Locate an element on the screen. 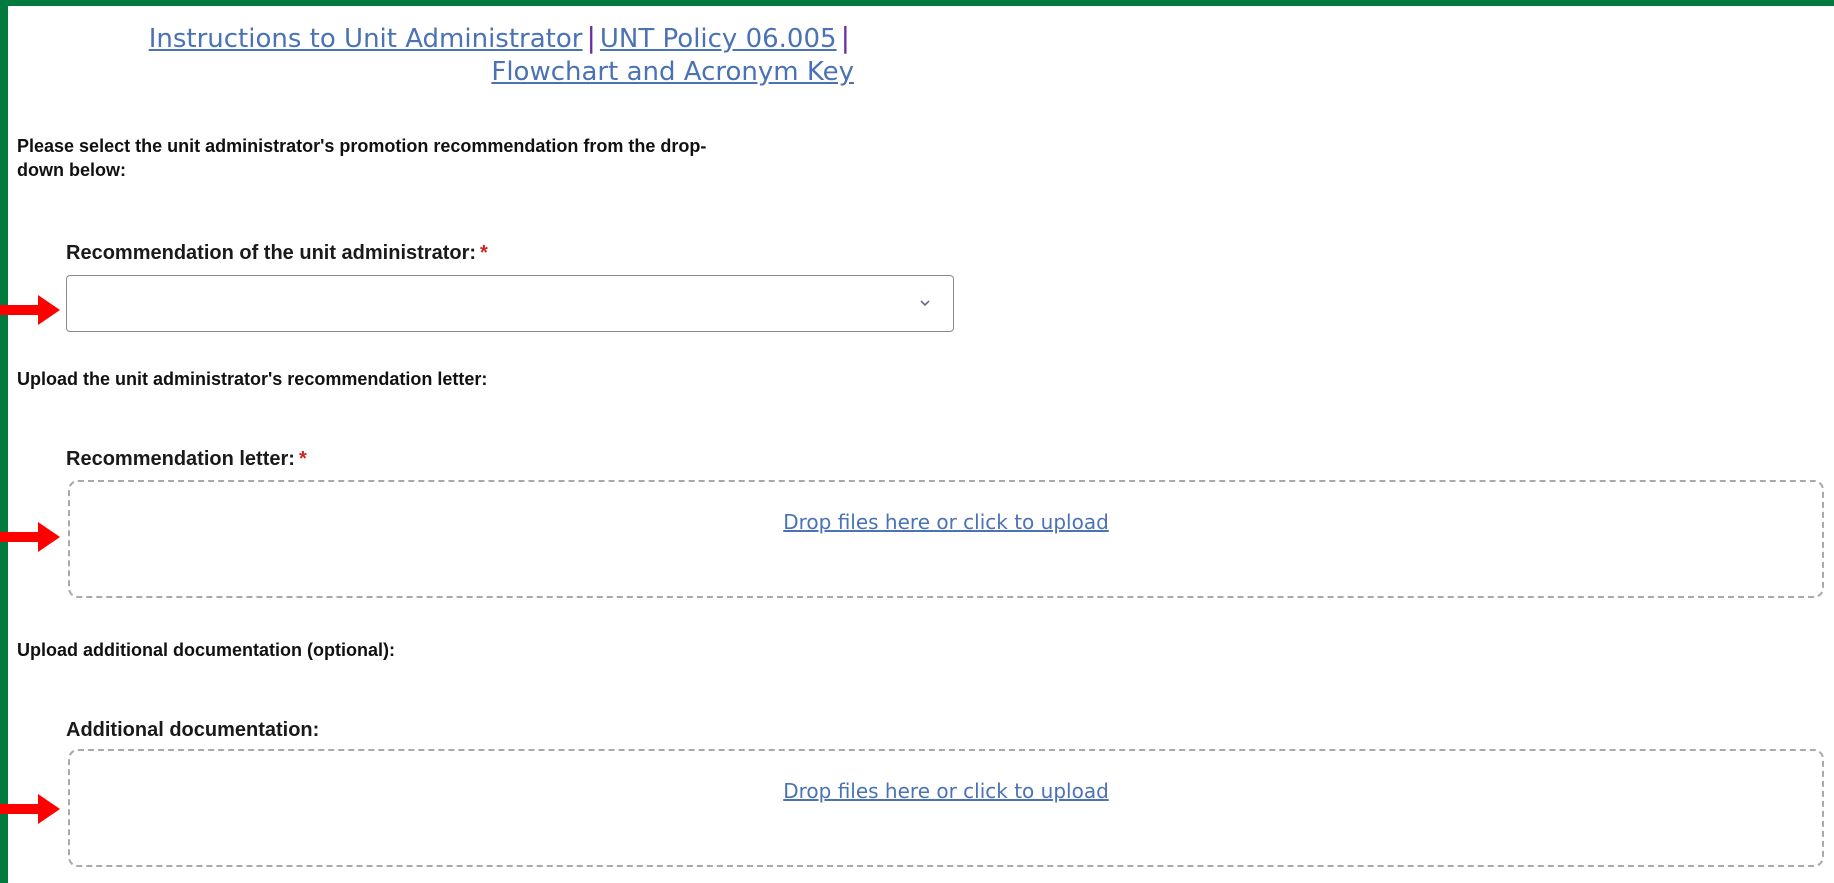 The width and height of the screenshot is (1834, 883). additional-label: Additional documentation: is located at coordinates (192, 730).